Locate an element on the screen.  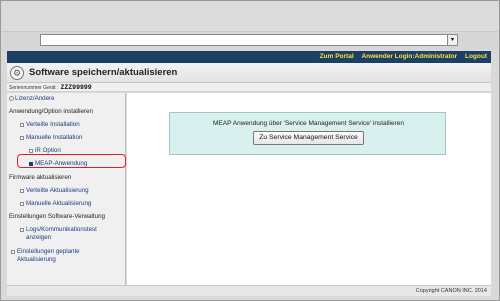
software-gear-icon: ⚙ is located at coordinates (17, 73).